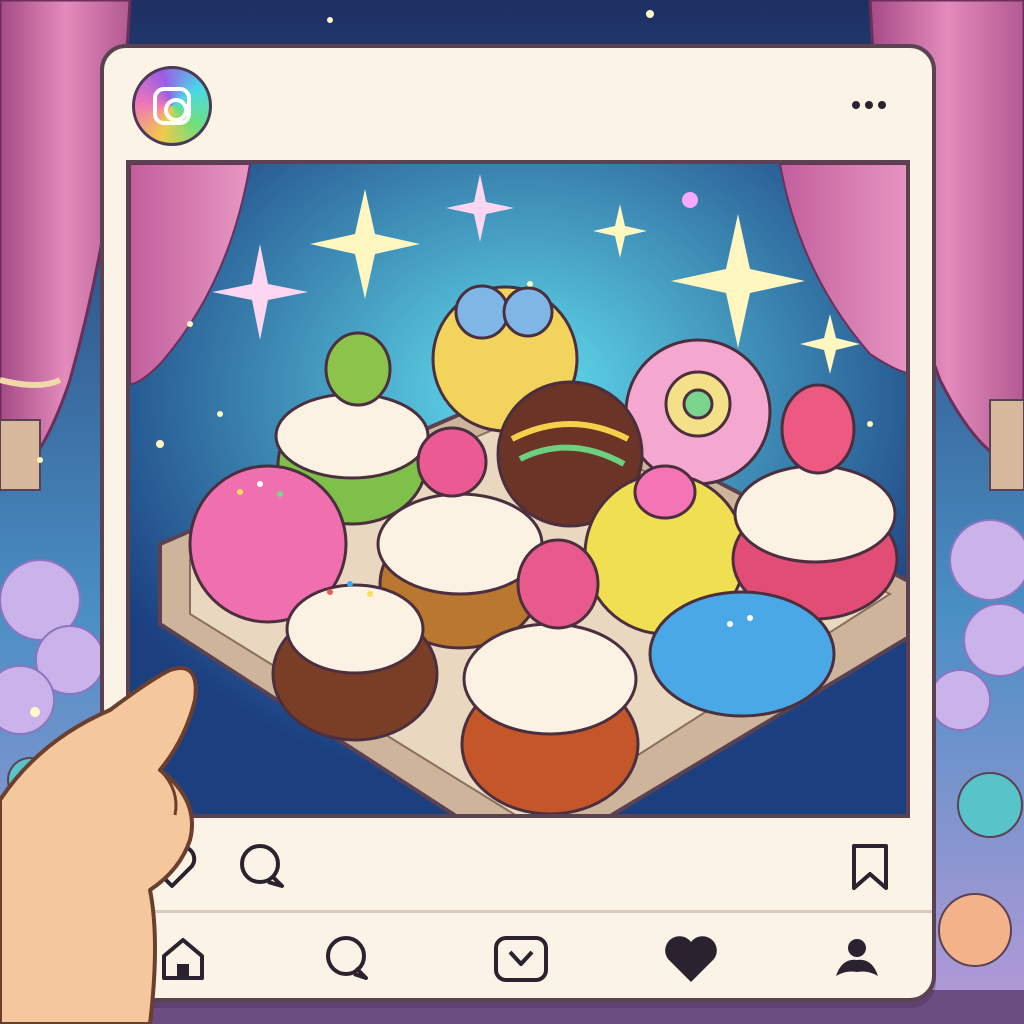  I want to click on reels-icon, so click(520, 959).